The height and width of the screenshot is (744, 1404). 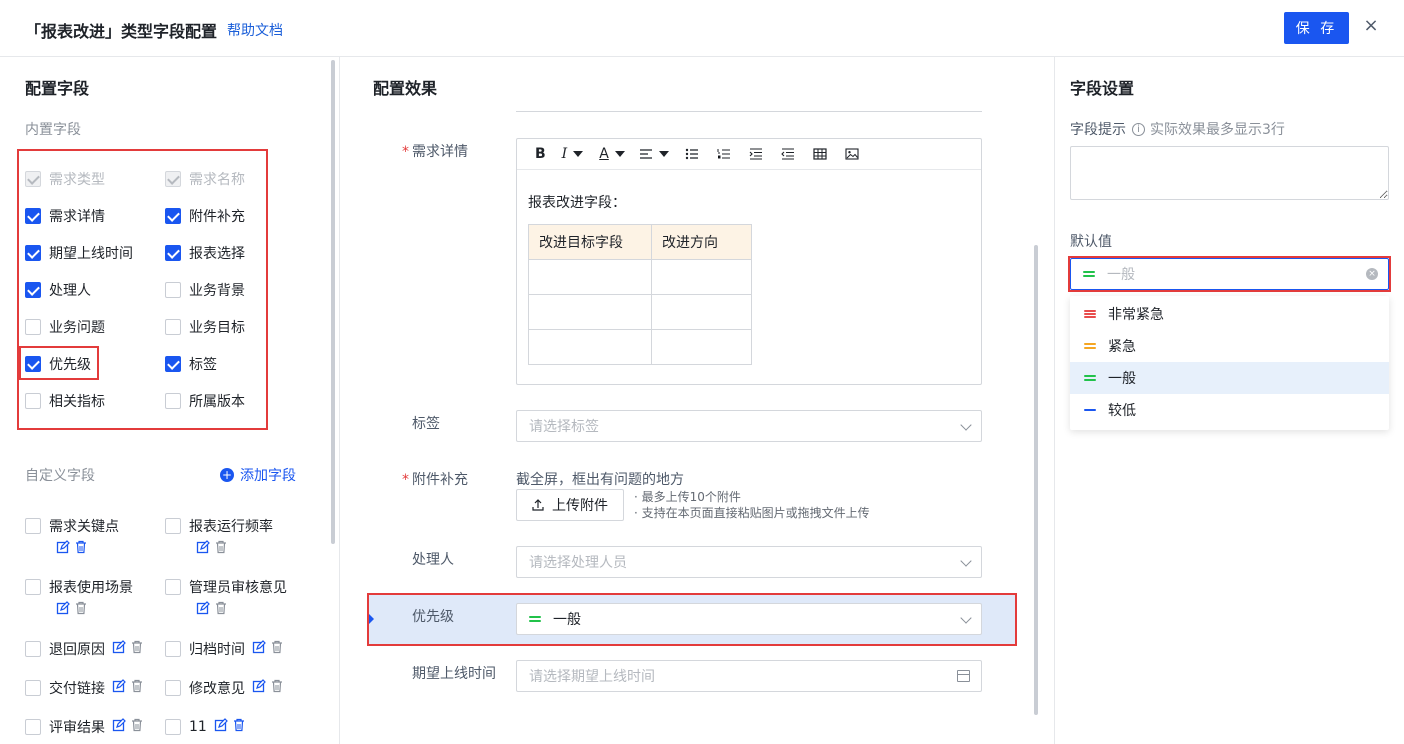 What do you see at coordinates (540, 154) in the screenshot?
I see `bold-button: B` at bounding box center [540, 154].